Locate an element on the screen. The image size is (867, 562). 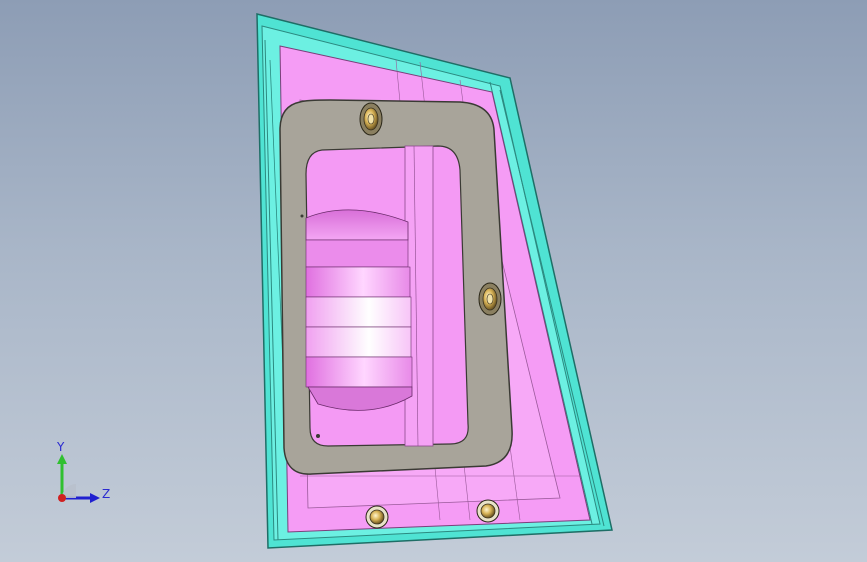
arrow-up-icon is located at coordinates (62, 459).